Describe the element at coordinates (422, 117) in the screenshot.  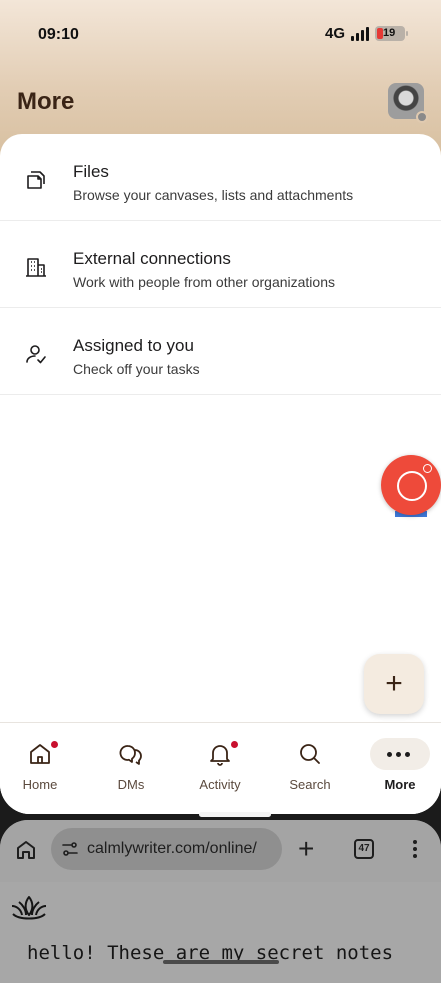
I see `presence-status-dot` at that location.